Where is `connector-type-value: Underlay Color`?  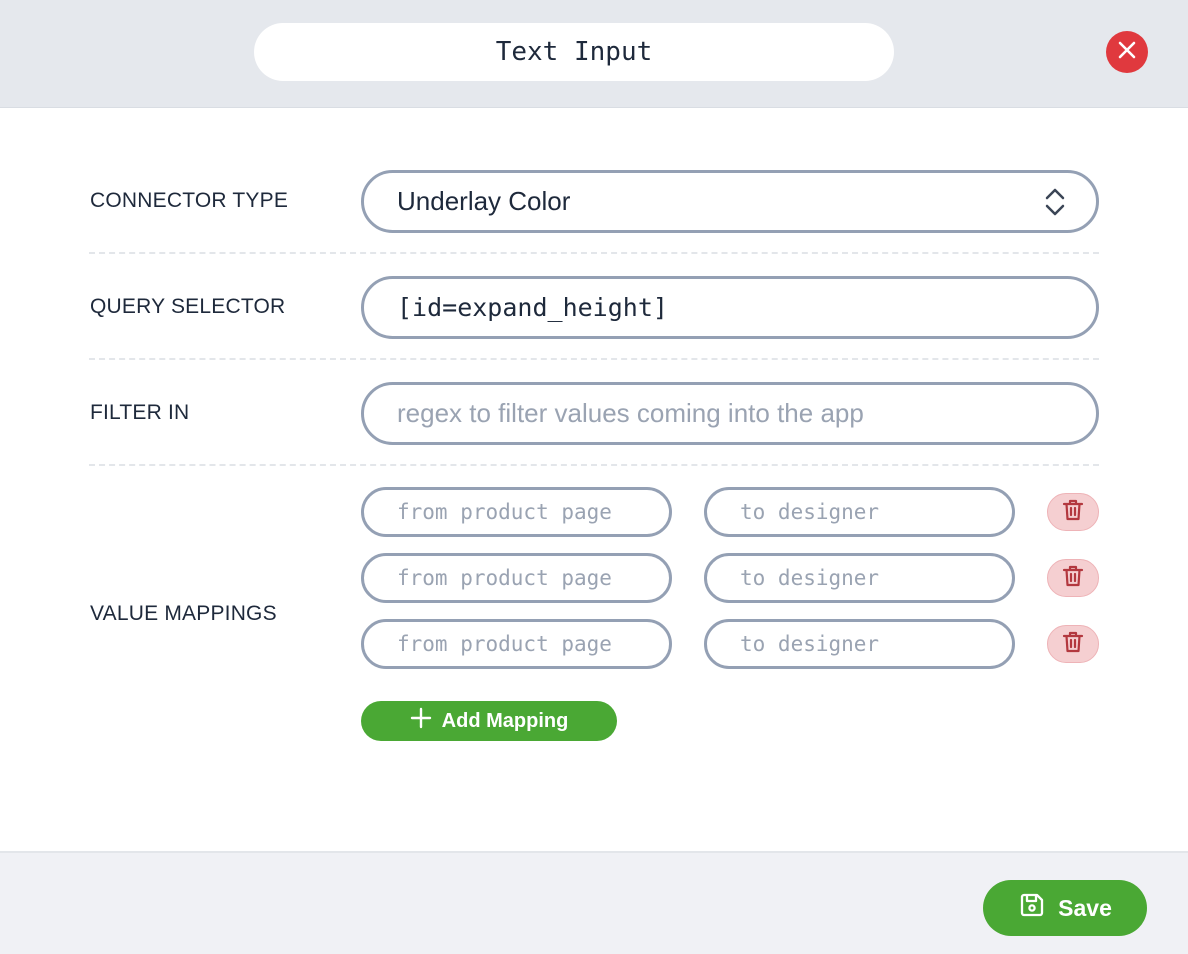
connector-type-value: Underlay Color is located at coordinates (484, 201).